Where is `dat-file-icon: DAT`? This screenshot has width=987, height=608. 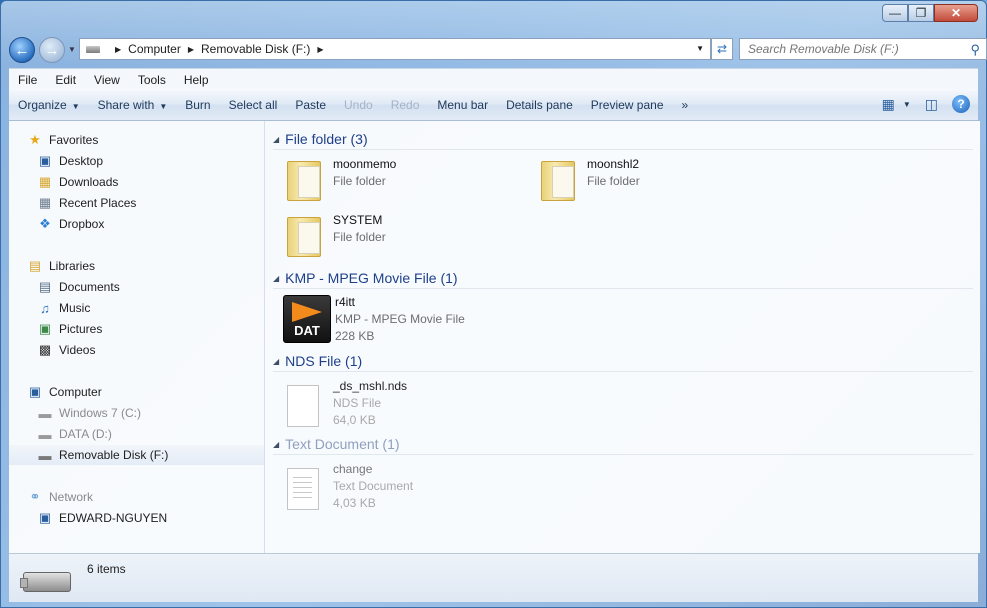
dat-file-icon: DAT is located at coordinates (307, 321).